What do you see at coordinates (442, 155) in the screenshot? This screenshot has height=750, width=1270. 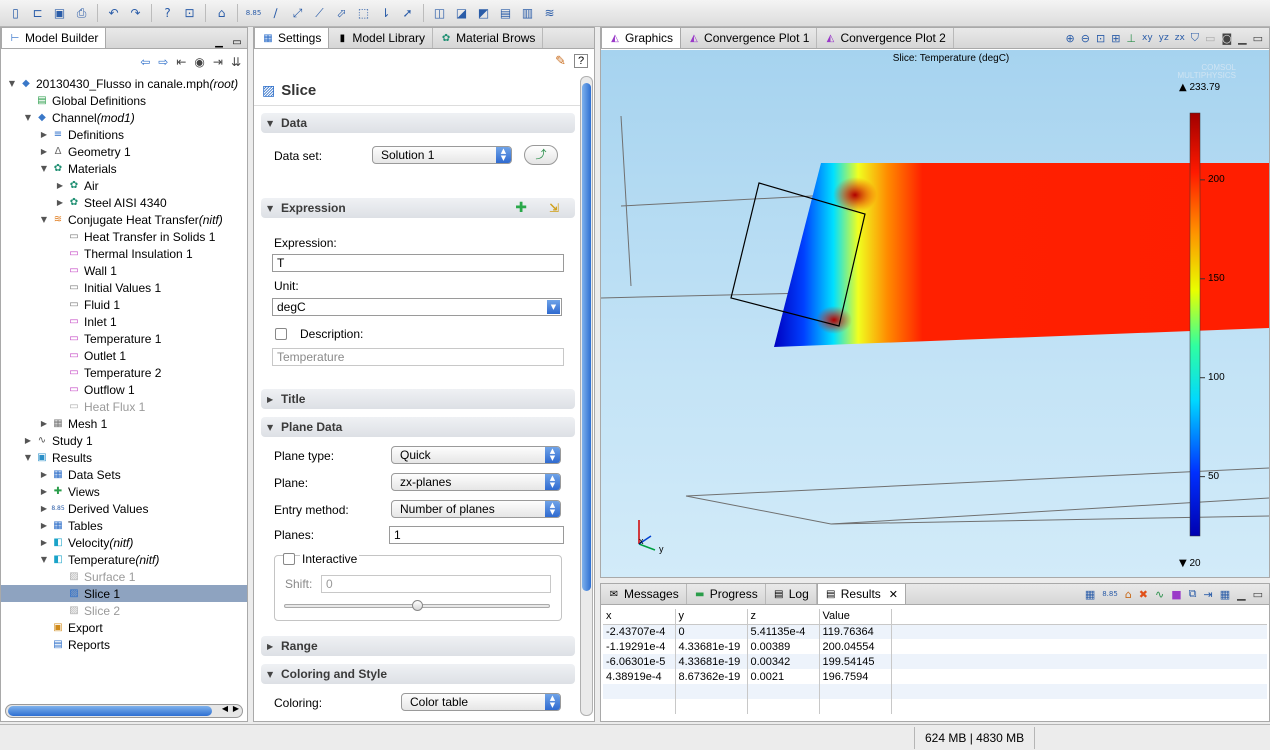 I see `data-set-select: Solution 1 ▲ ▼` at bounding box center [442, 155].